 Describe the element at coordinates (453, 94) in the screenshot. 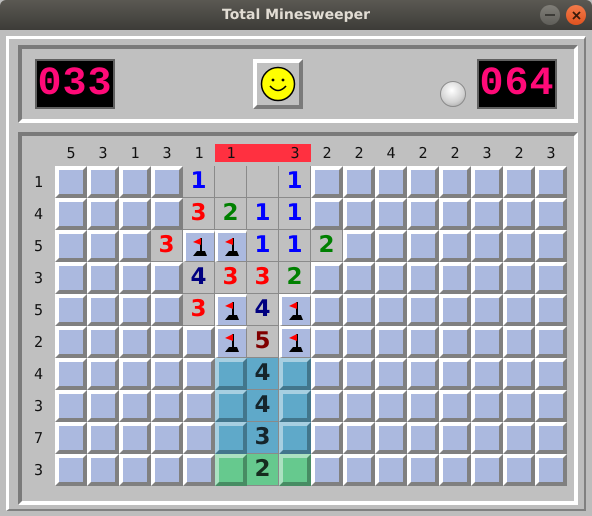

I see `round-button` at that location.